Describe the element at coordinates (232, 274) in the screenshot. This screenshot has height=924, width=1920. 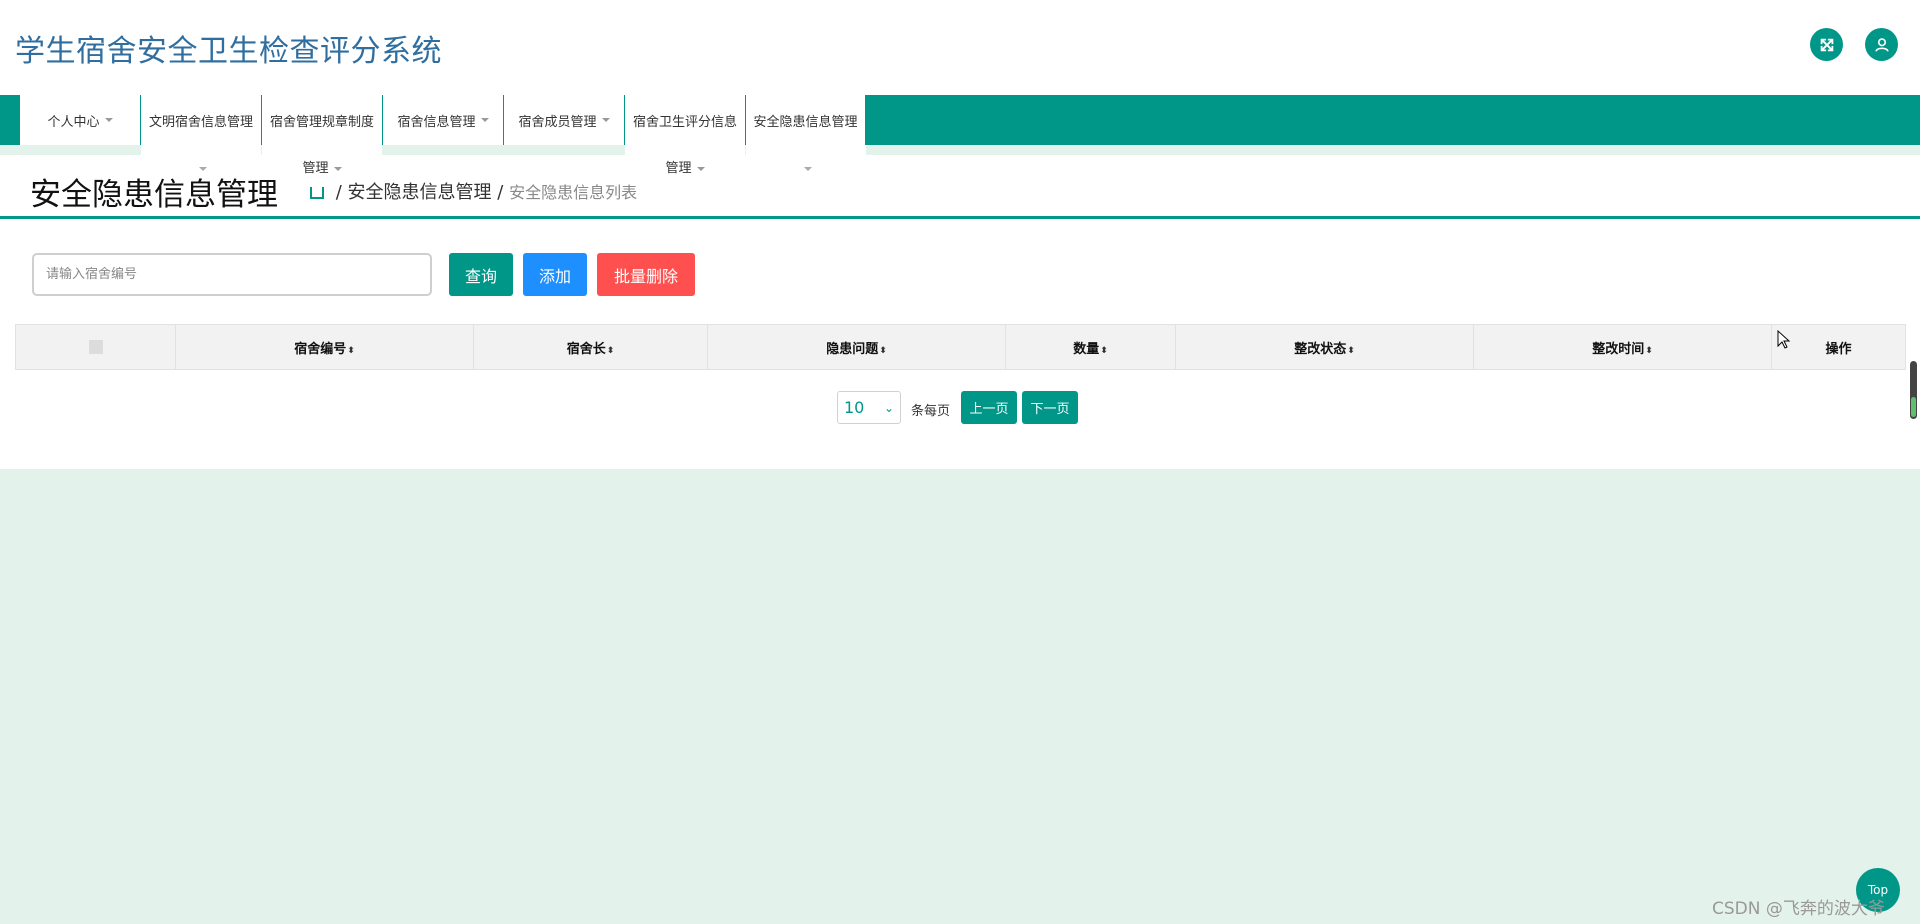
I see `search-input` at that location.